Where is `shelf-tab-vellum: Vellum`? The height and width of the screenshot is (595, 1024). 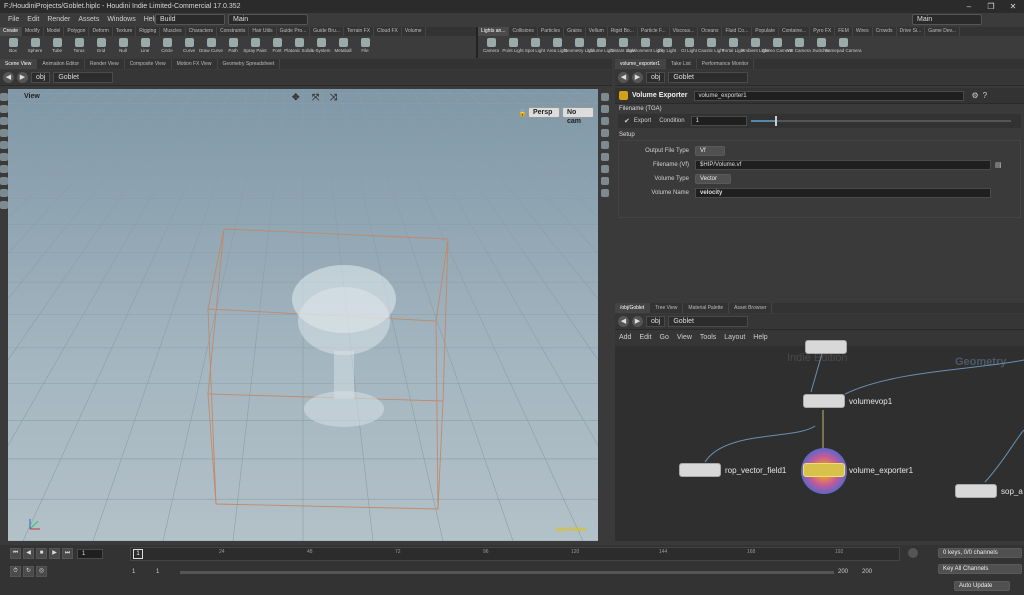
shelf-tab-vellum: Vellum is located at coordinates (597, 31).